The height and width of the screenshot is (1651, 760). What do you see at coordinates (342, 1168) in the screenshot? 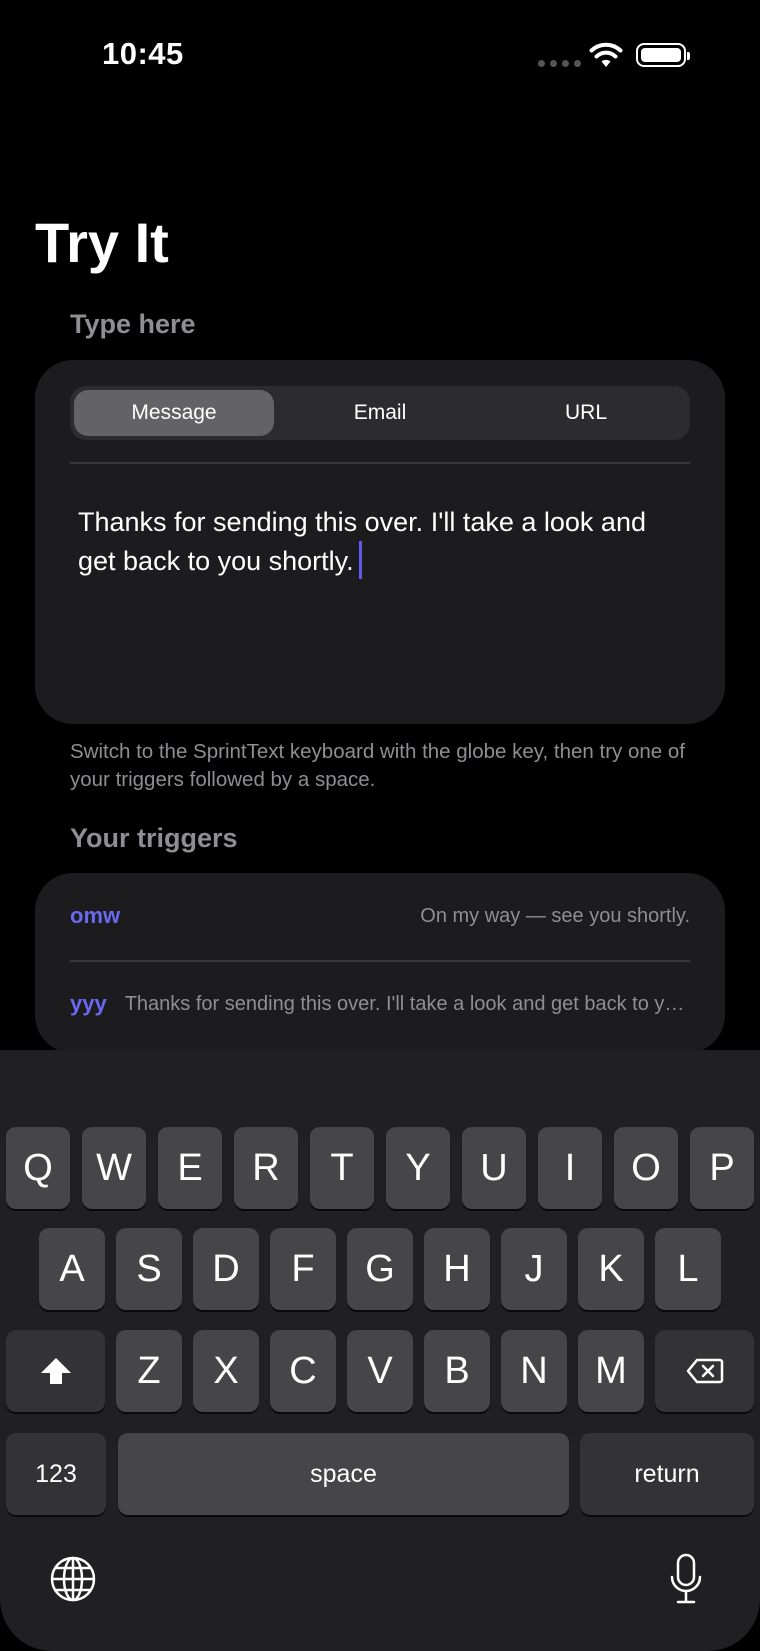
I see `key-t: T` at bounding box center [342, 1168].